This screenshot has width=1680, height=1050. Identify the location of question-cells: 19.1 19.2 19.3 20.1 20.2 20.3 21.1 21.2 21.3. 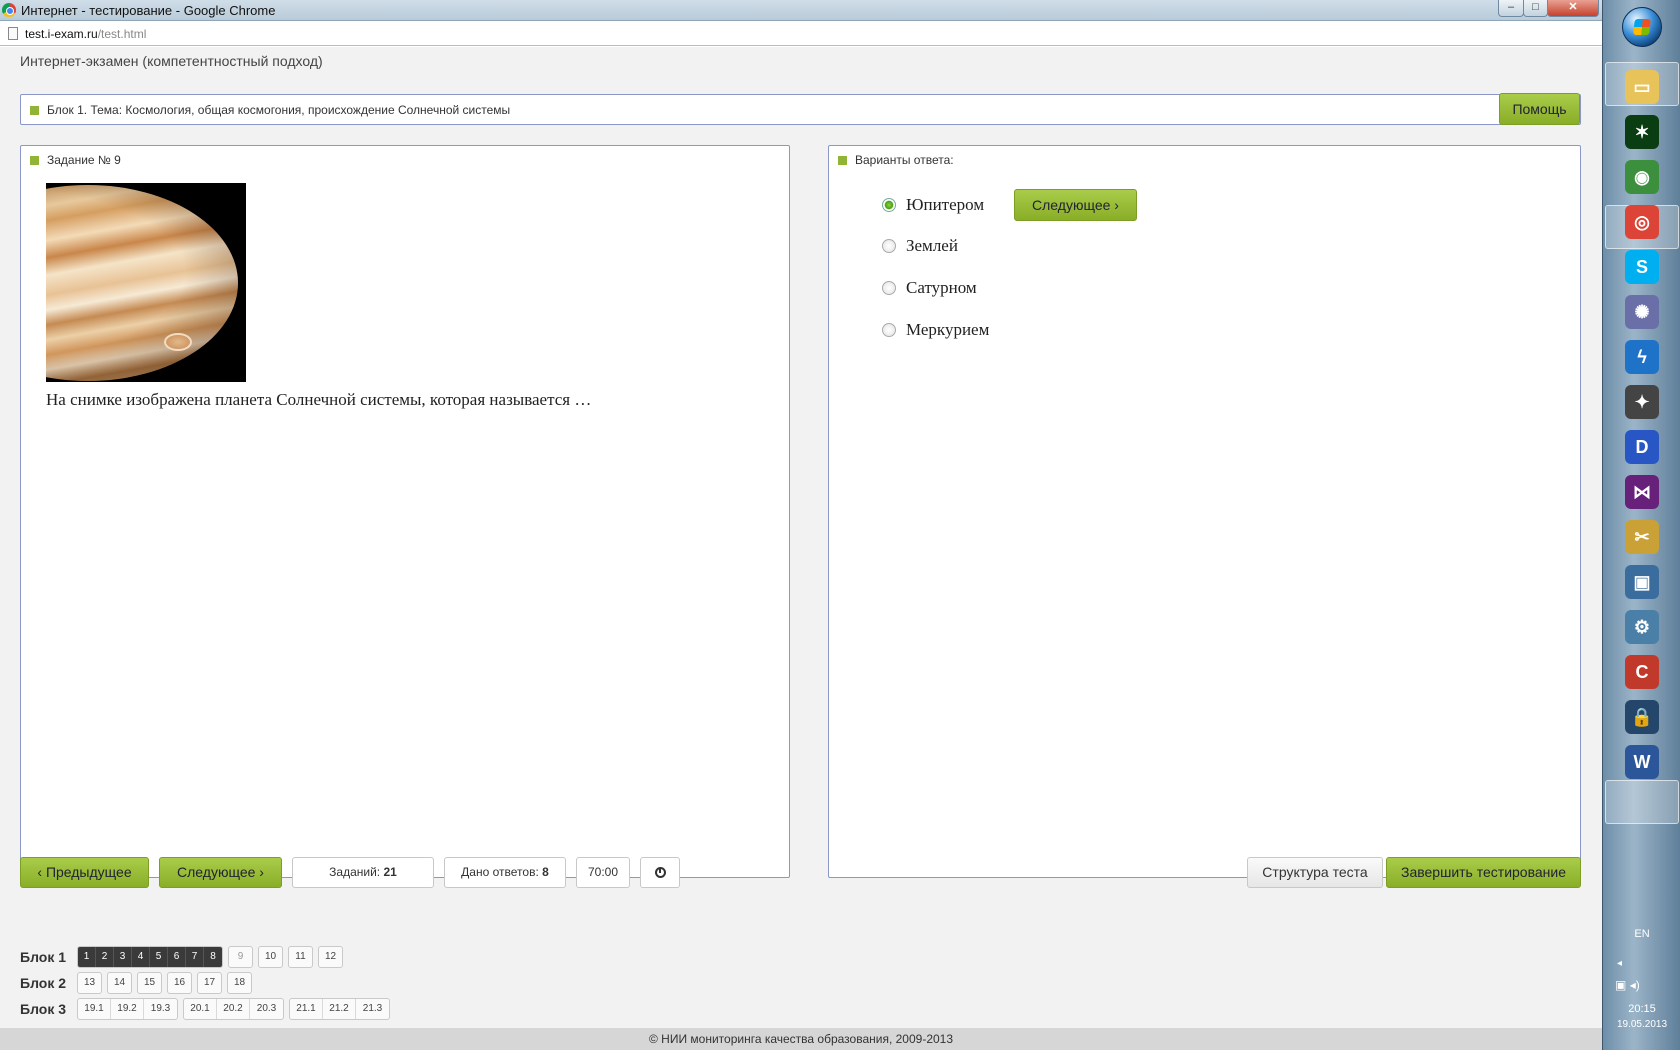
(236, 1009).